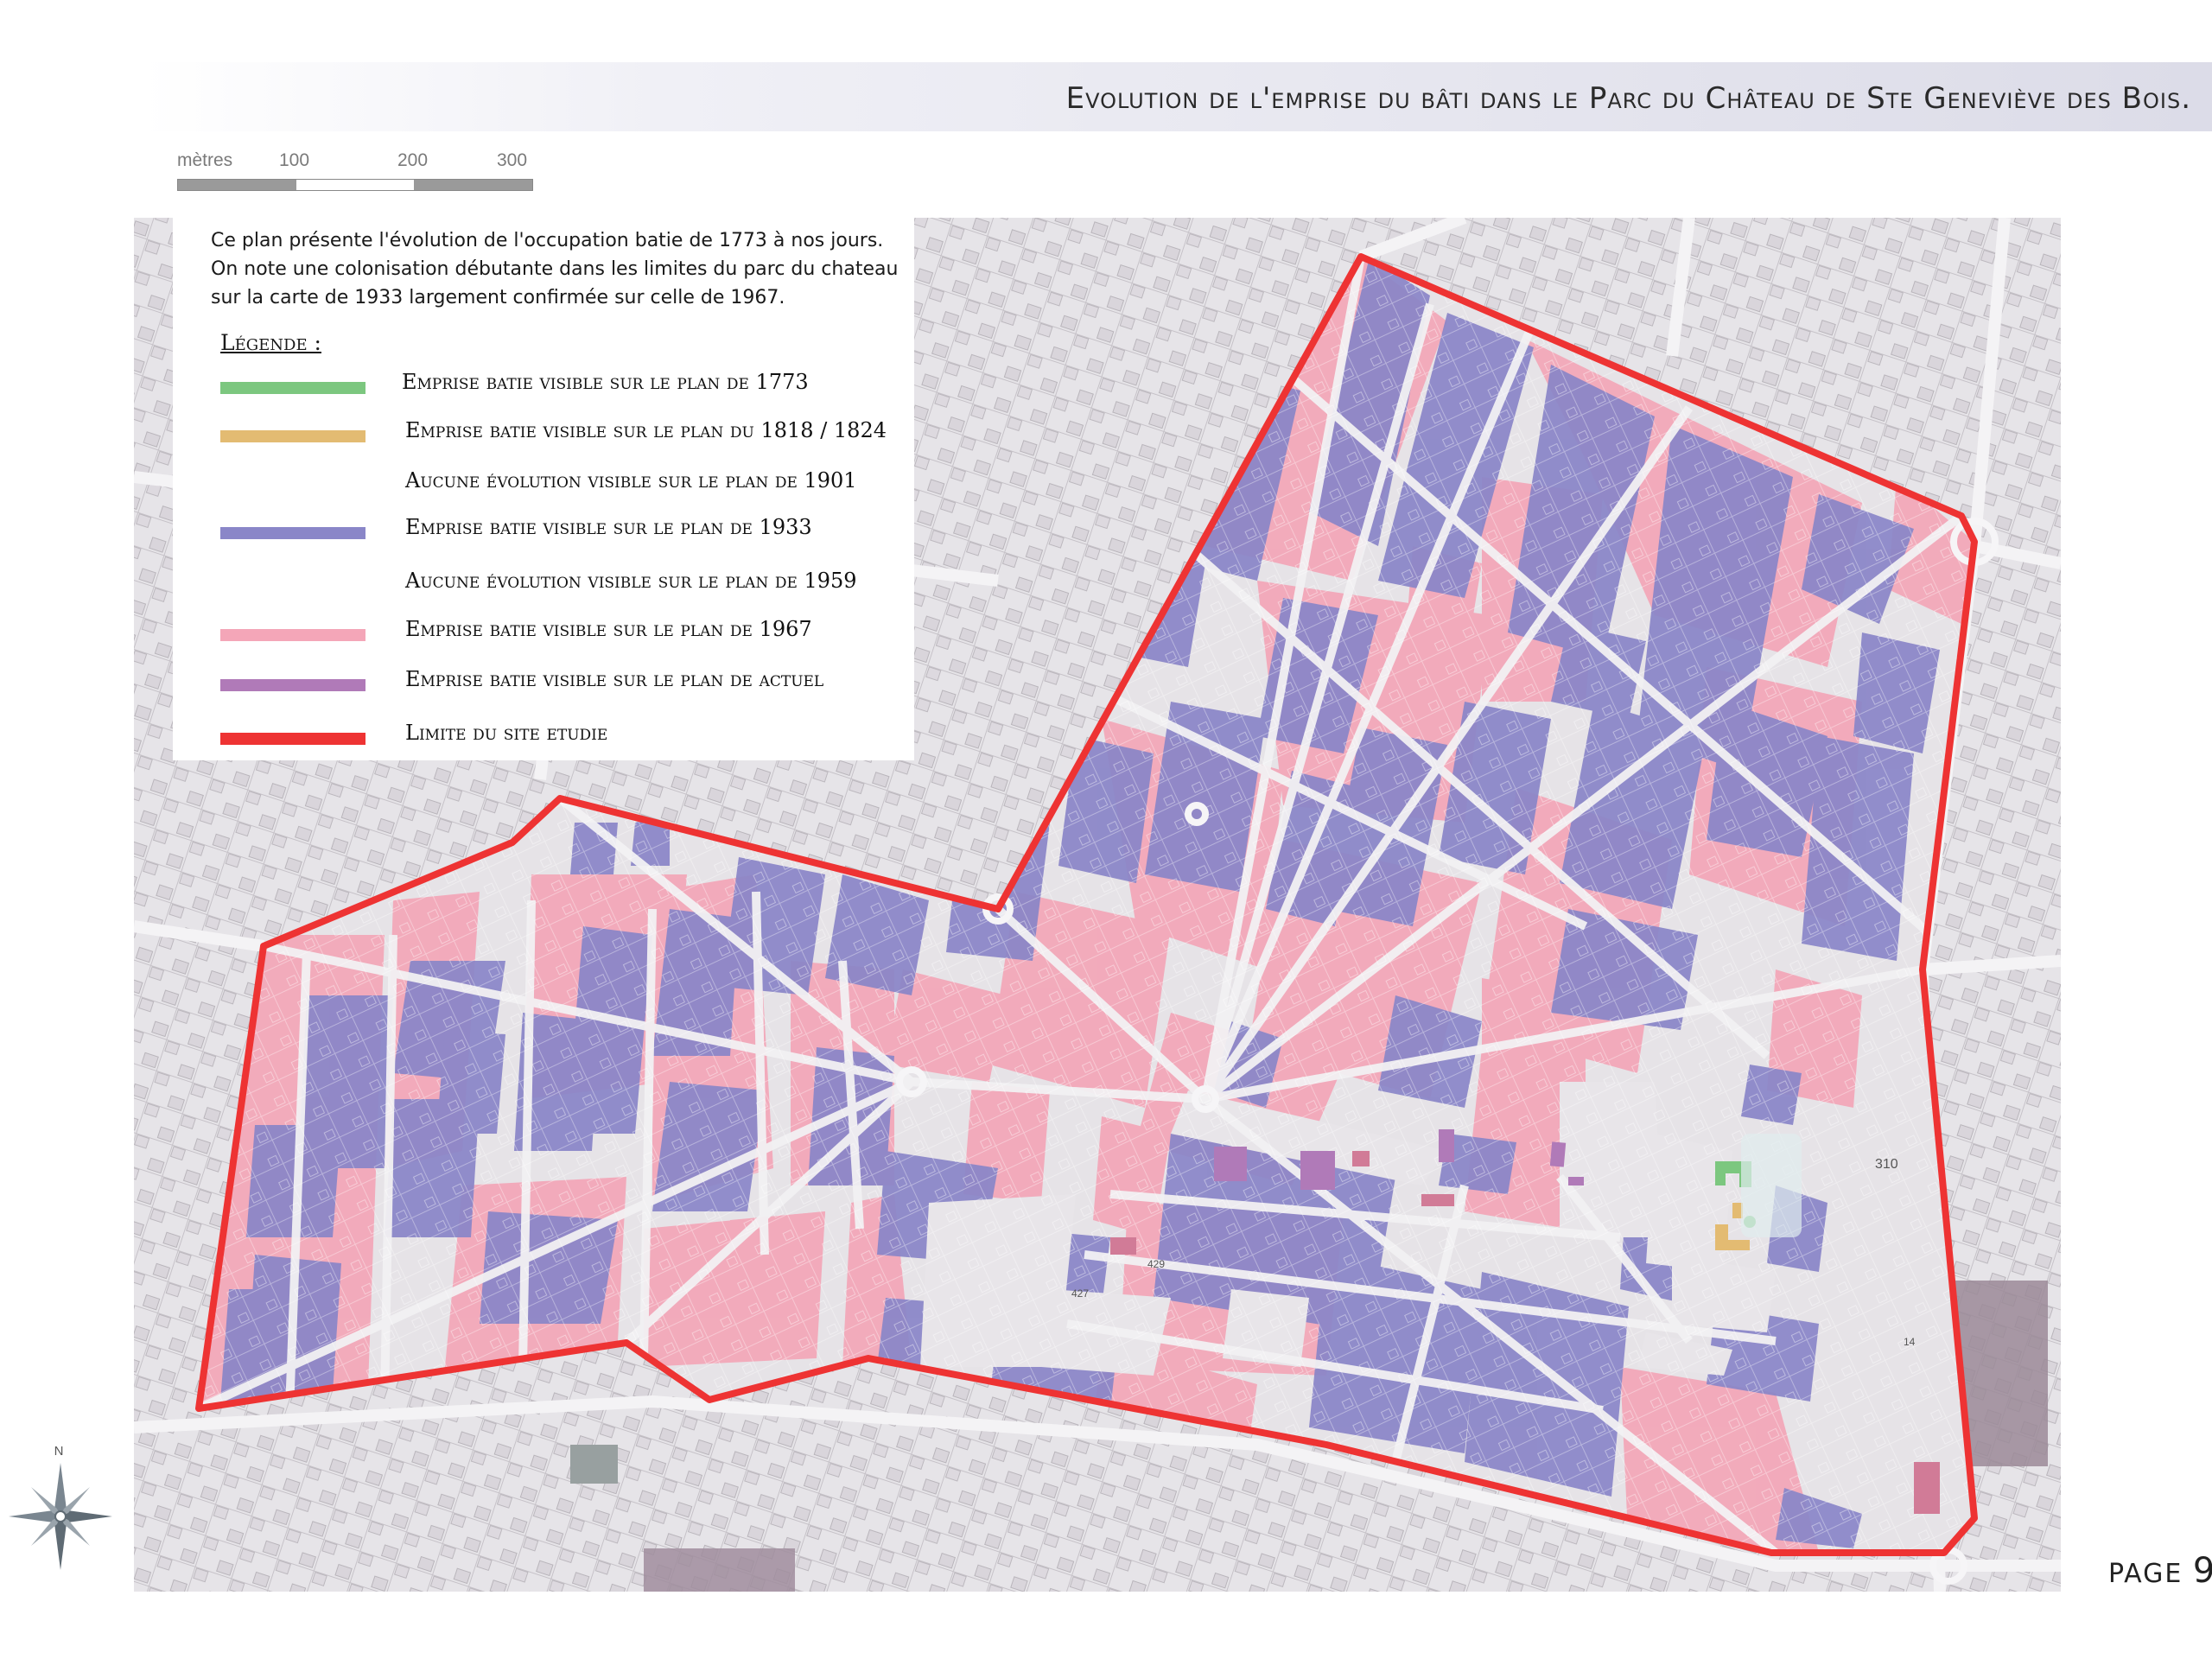 The height and width of the screenshot is (1659, 2212). What do you see at coordinates (2145, 1574) in the screenshot?
I see `page-prefix: PAGE` at bounding box center [2145, 1574].